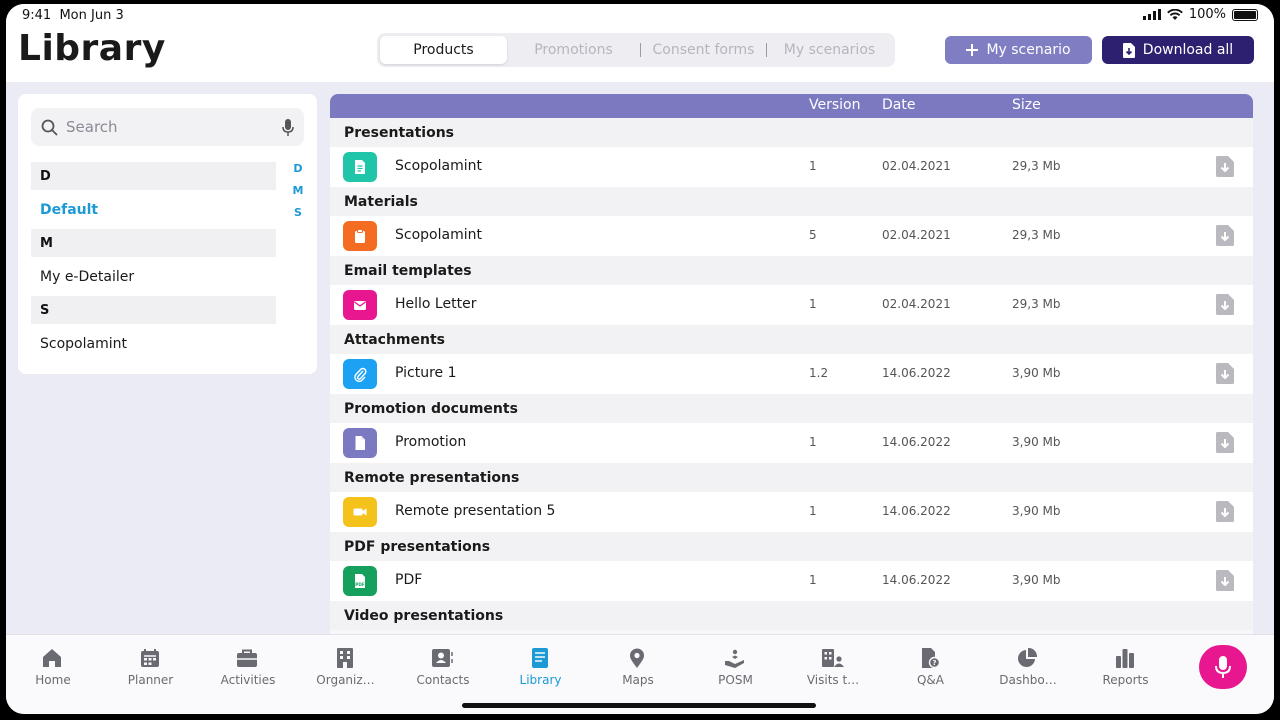 The height and width of the screenshot is (720, 1280). Describe the element at coordinates (637, 658) in the screenshot. I see `map-pin-icon` at that location.